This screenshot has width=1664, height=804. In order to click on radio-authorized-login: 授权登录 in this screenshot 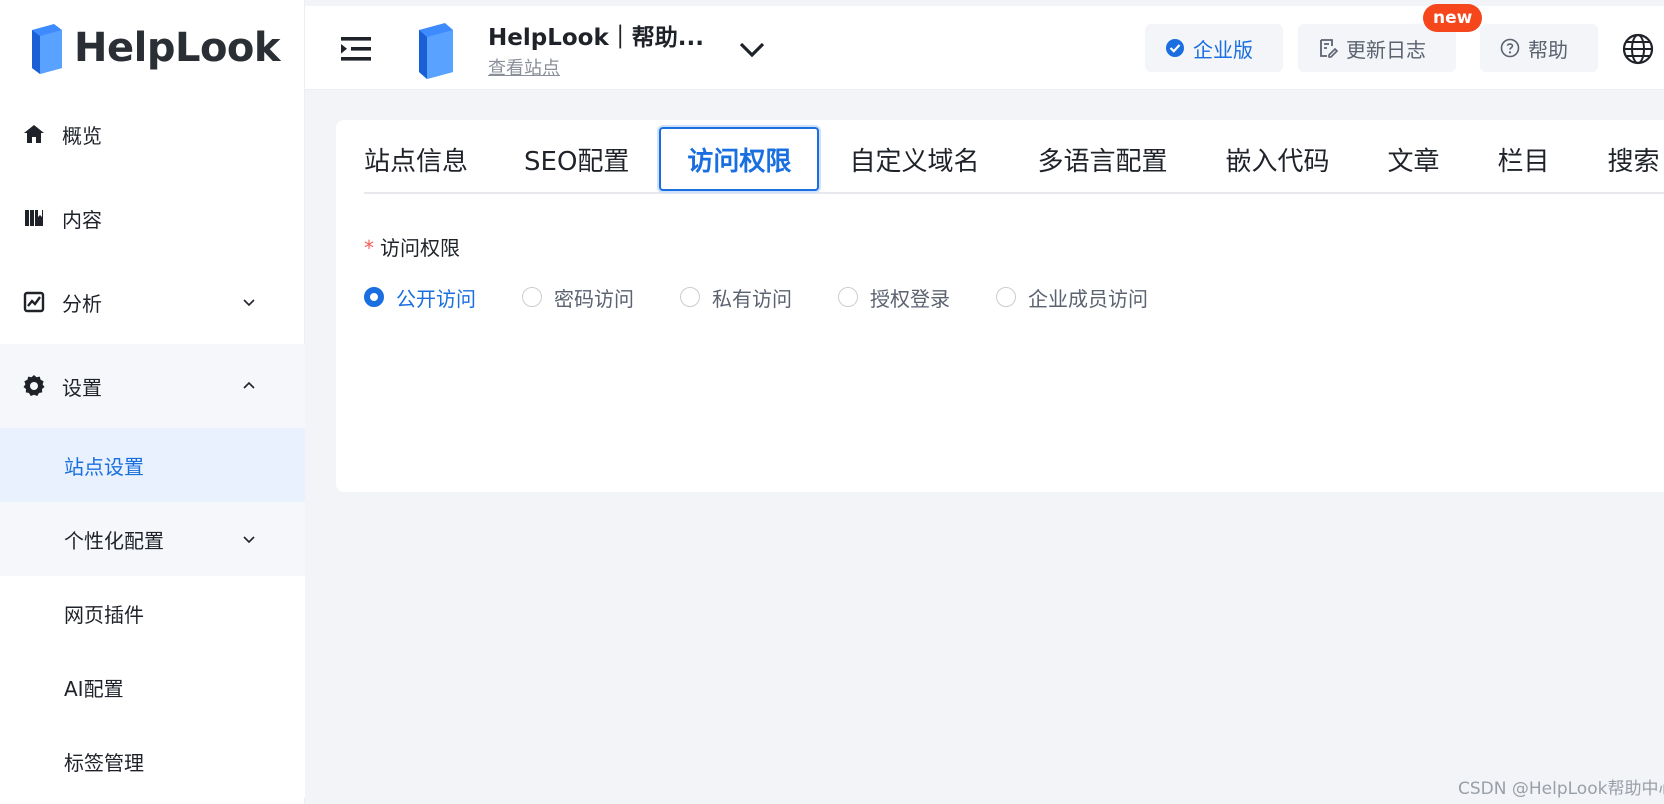, I will do `click(894, 297)`.